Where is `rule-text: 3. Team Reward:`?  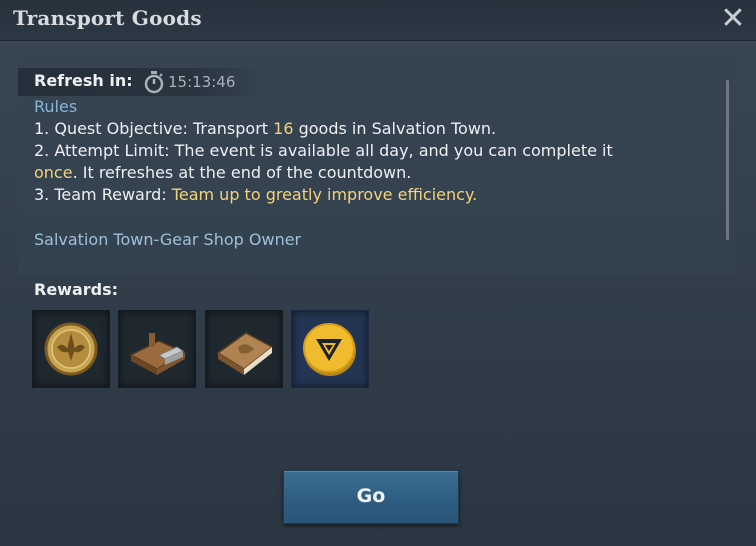
rule-text: 3. Team Reward: is located at coordinates (103, 194).